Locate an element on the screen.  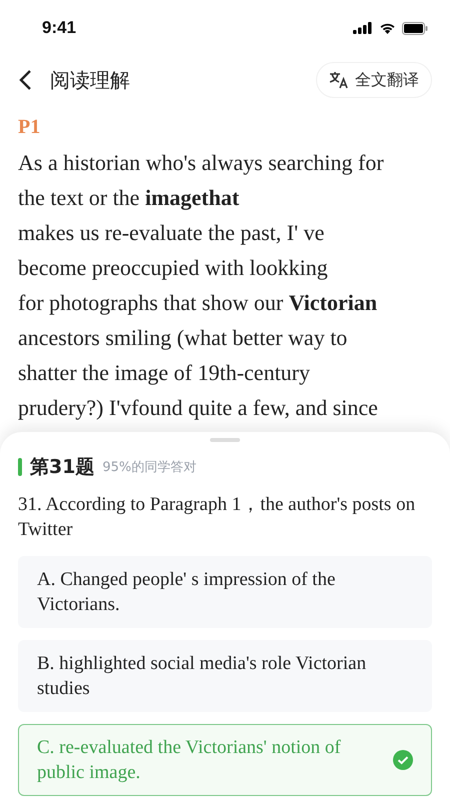
signal-icon is located at coordinates (363, 28).